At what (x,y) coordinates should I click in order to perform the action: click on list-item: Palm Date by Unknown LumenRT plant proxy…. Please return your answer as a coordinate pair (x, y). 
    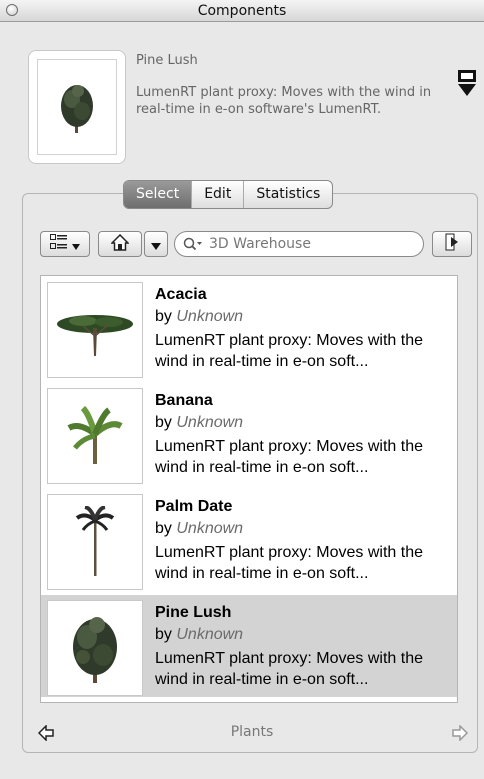
    Looking at the image, I should click on (249, 540).